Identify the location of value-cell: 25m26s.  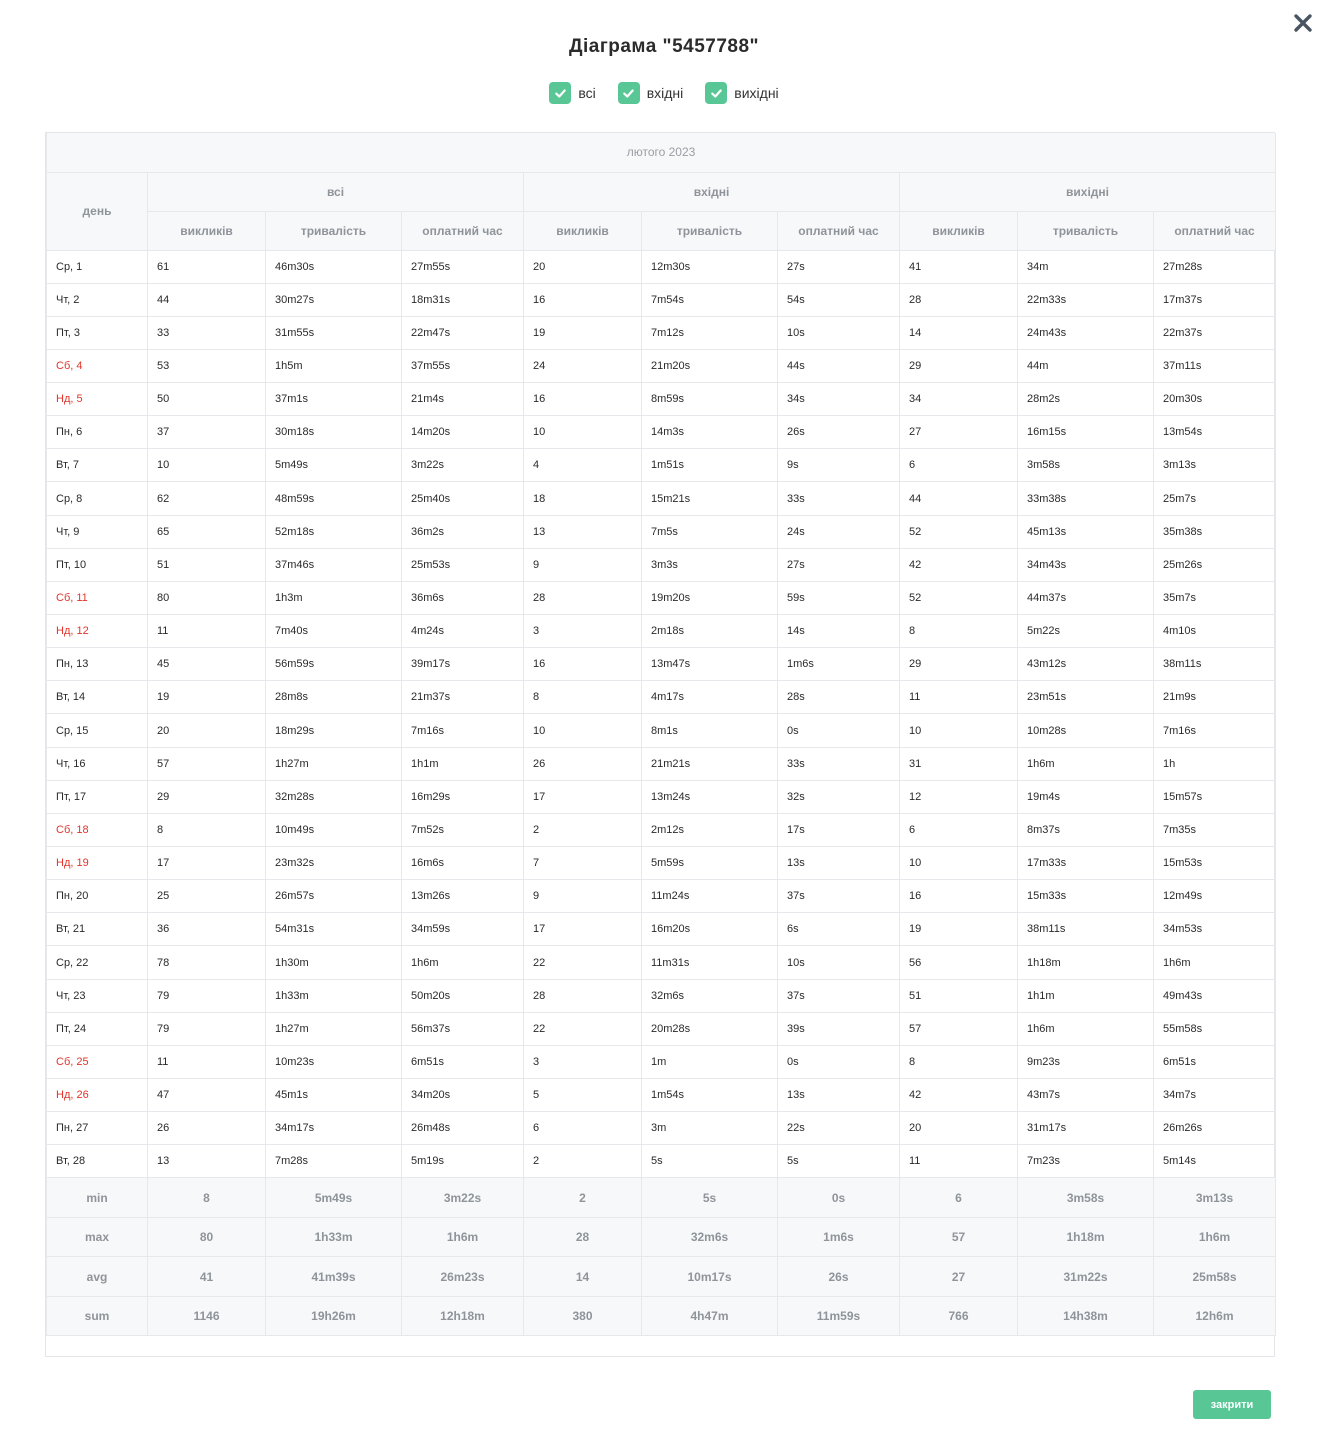
(1214, 564).